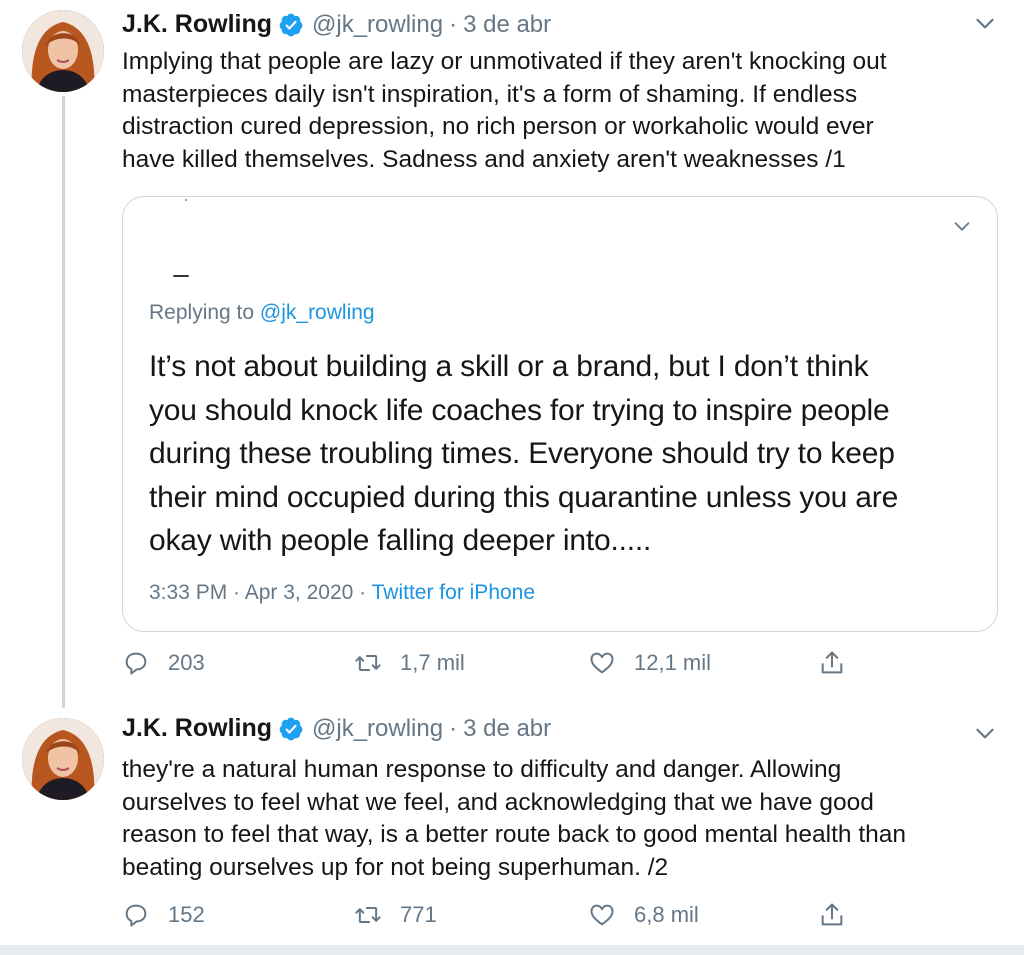 Image resolution: width=1024 pixels, height=955 pixels. Describe the element at coordinates (453, 592) in the screenshot. I see `quote-source-link: Twitter for iPhone` at that location.